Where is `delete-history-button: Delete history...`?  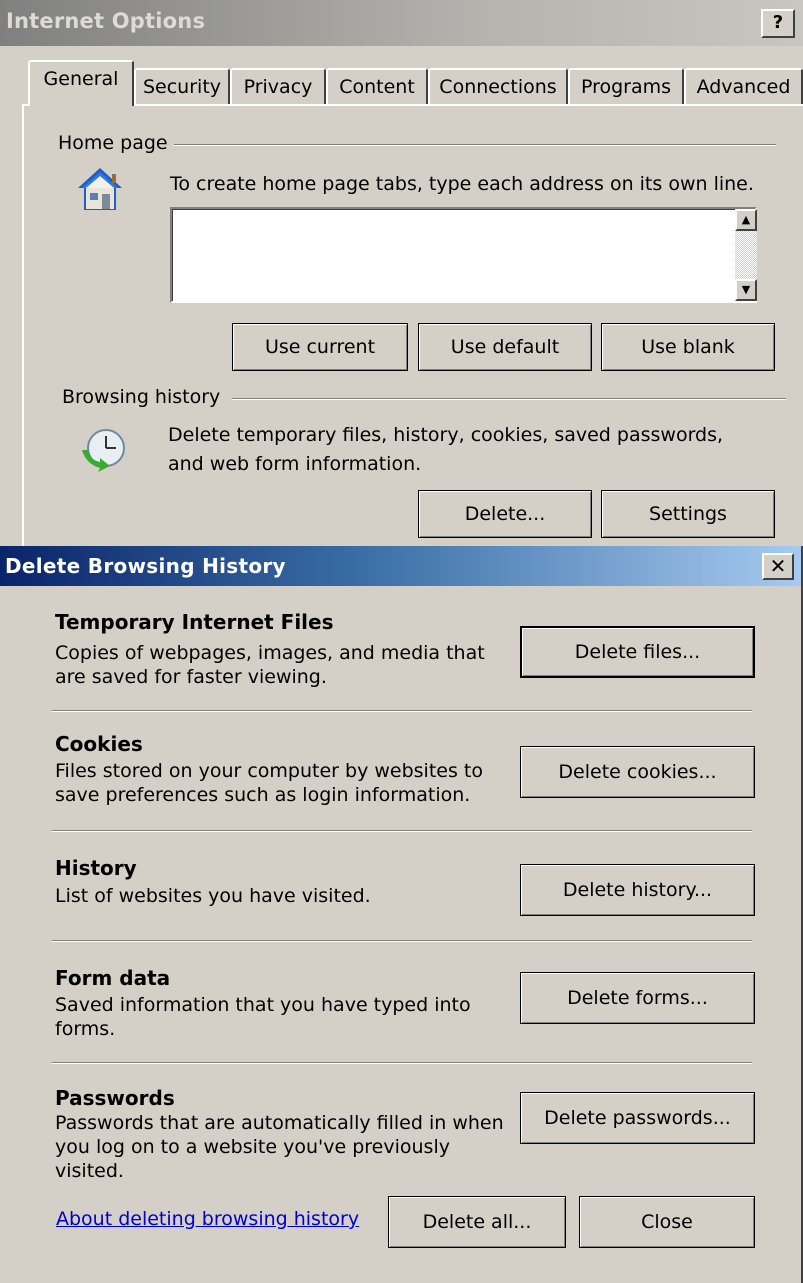 delete-history-button: Delete history... is located at coordinates (637, 890).